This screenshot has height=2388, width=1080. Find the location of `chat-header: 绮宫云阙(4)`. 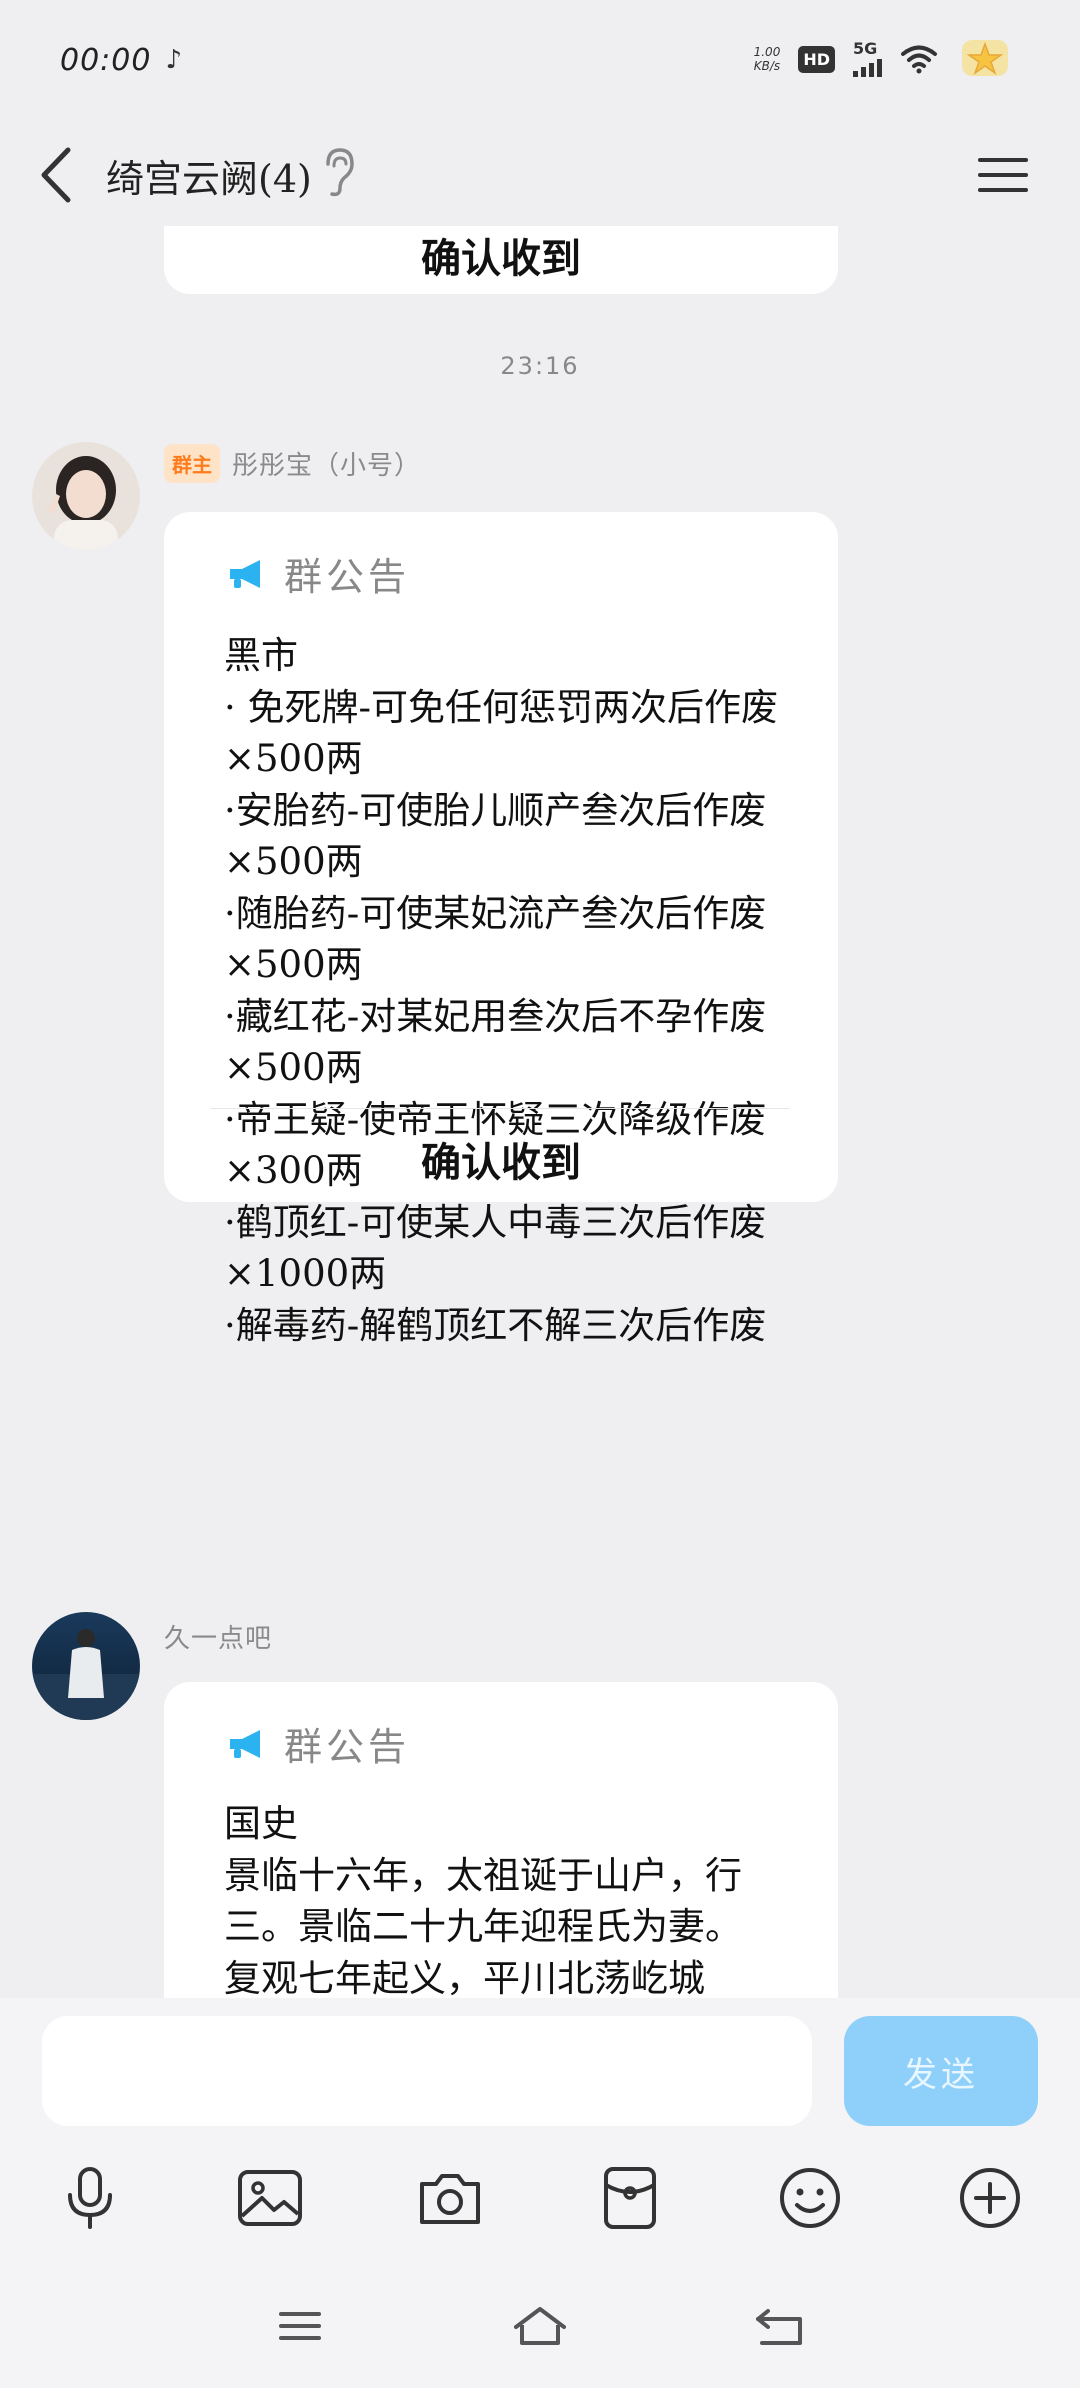

chat-header: 绮宫云阙(4) is located at coordinates (540, 175).